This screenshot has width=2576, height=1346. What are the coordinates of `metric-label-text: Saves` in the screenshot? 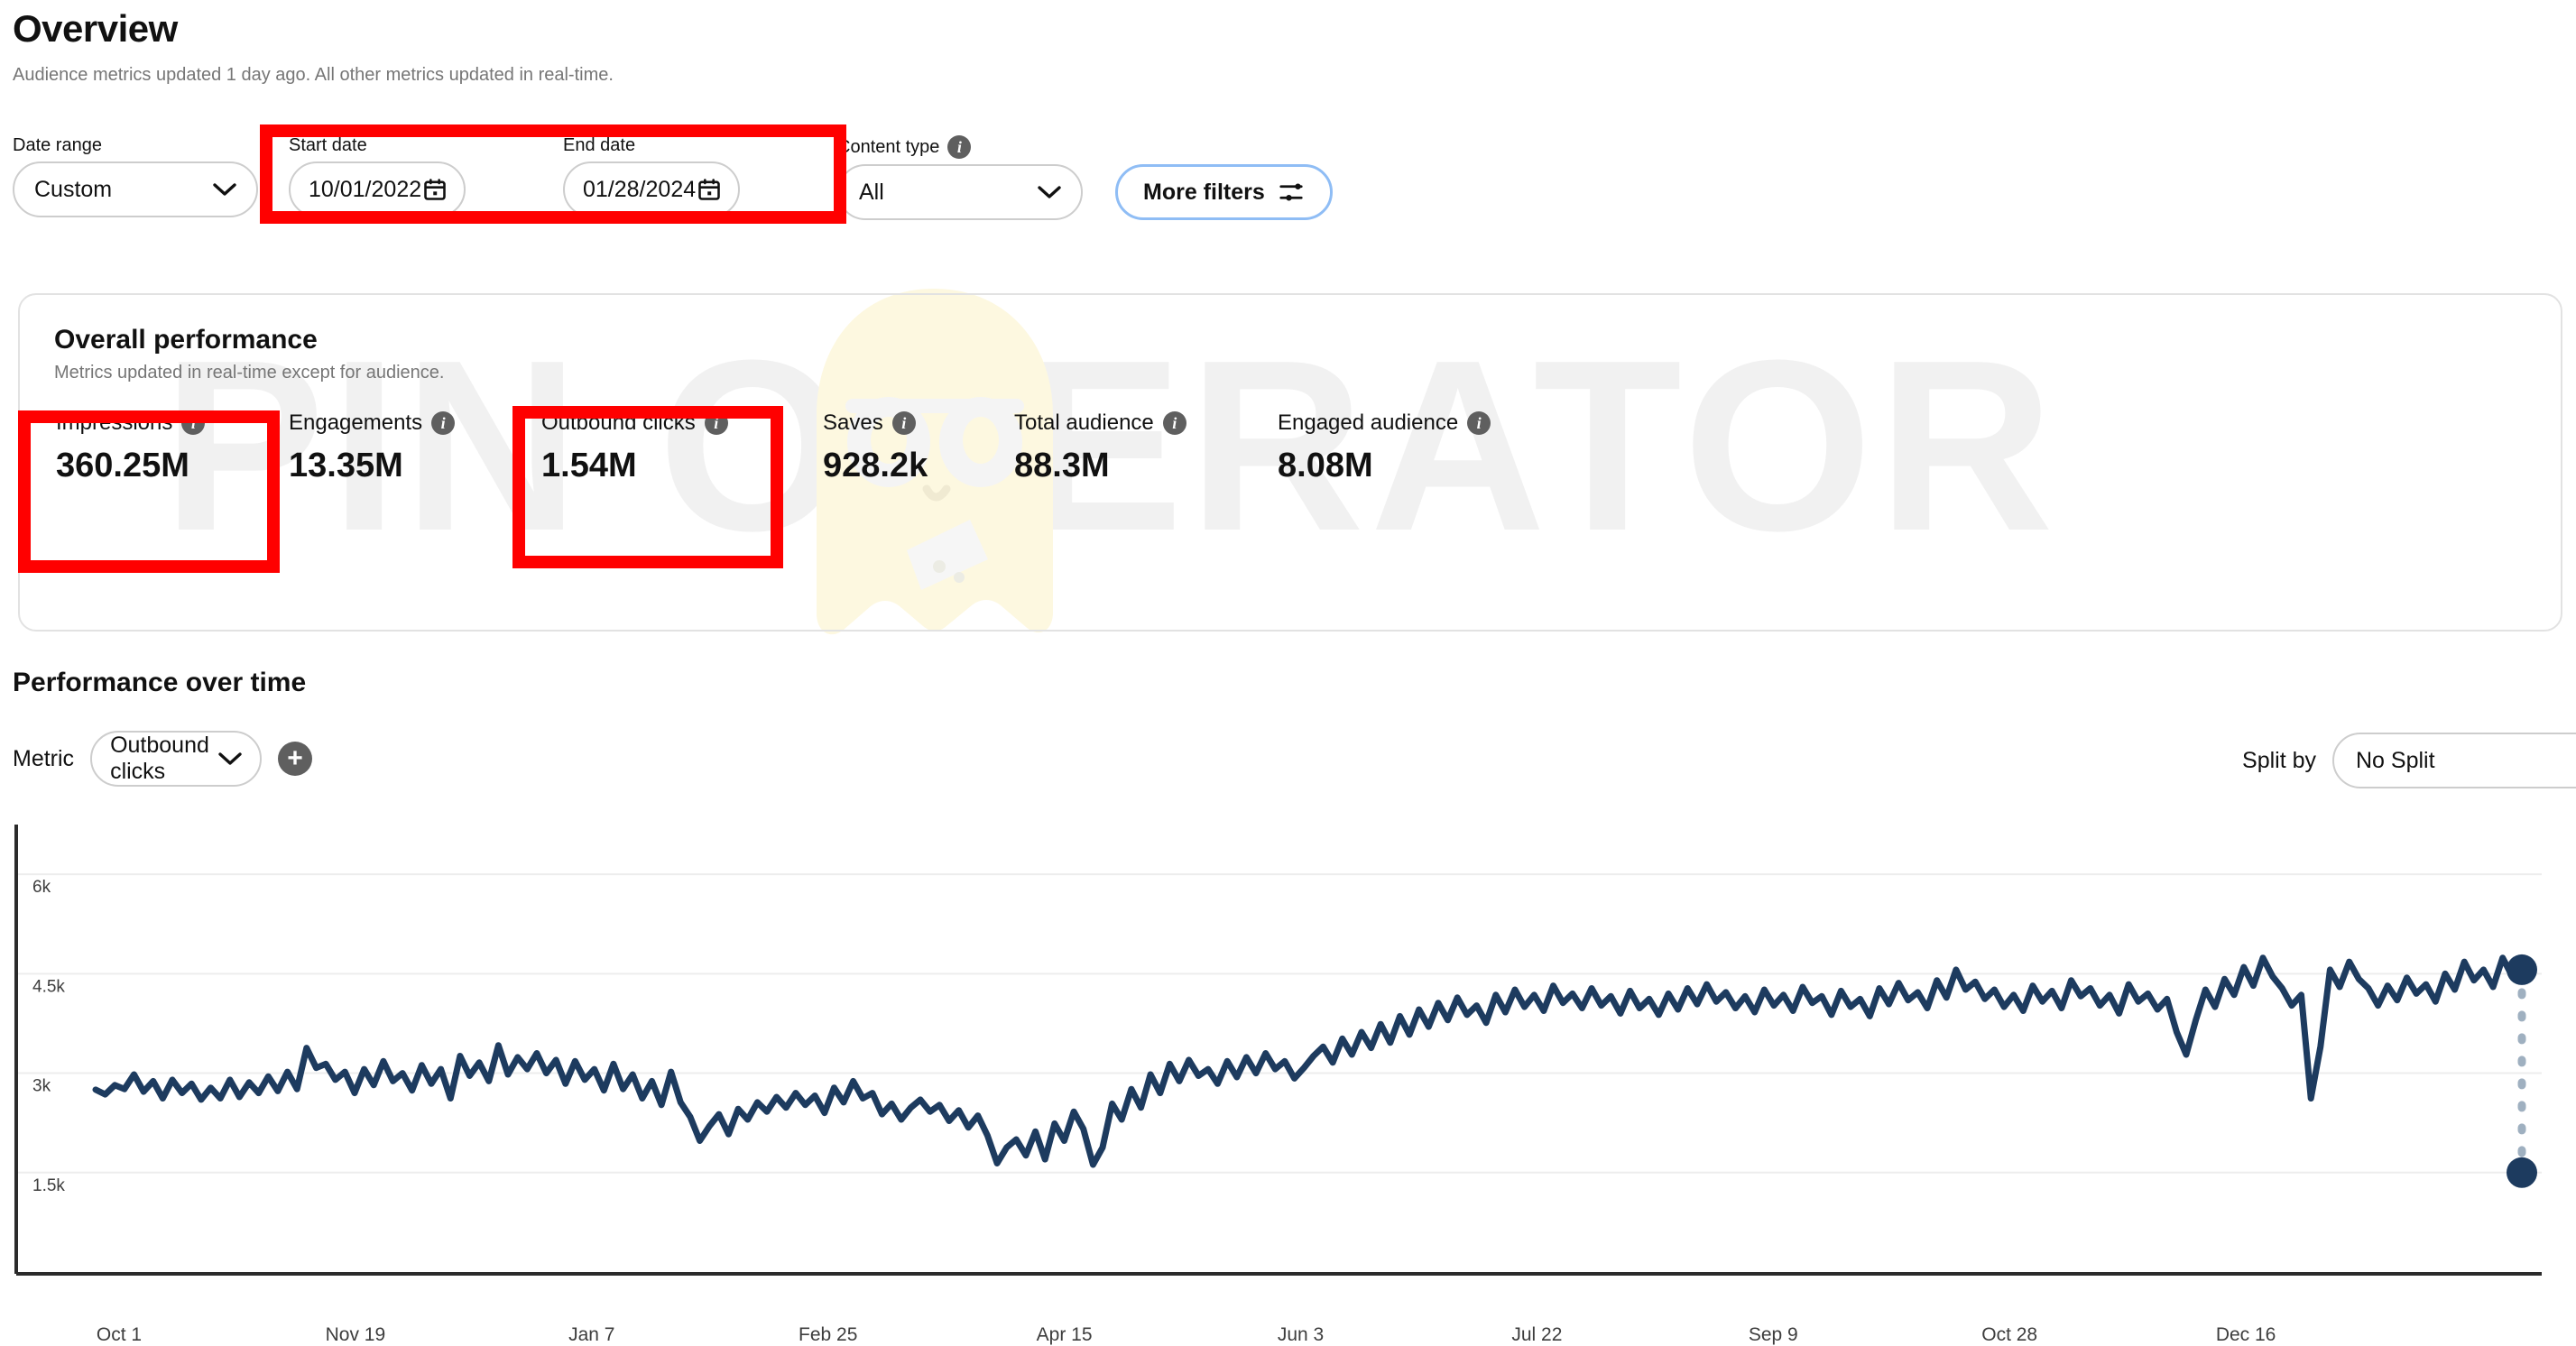 It's located at (853, 423).